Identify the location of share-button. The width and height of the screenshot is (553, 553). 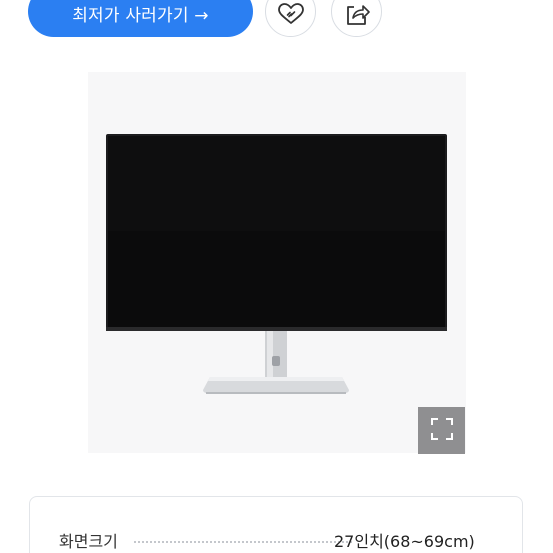
(356, 18).